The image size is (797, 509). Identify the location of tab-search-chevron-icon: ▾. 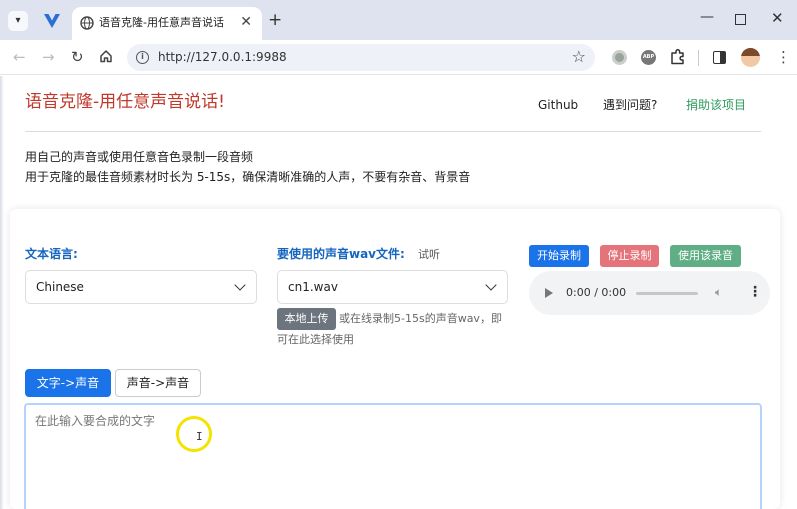
(18, 21).